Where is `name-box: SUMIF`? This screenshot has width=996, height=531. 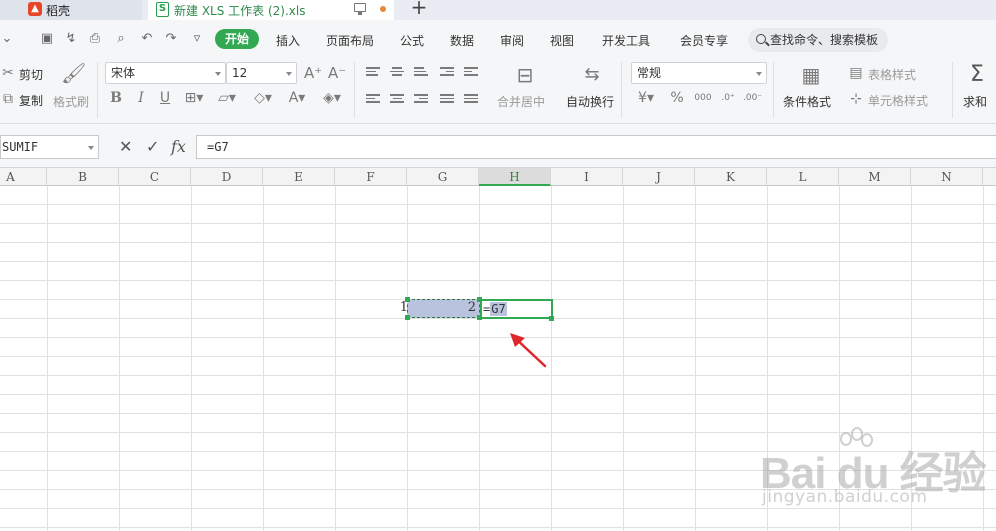 name-box: SUMIF is located at coordinates (49, 147).